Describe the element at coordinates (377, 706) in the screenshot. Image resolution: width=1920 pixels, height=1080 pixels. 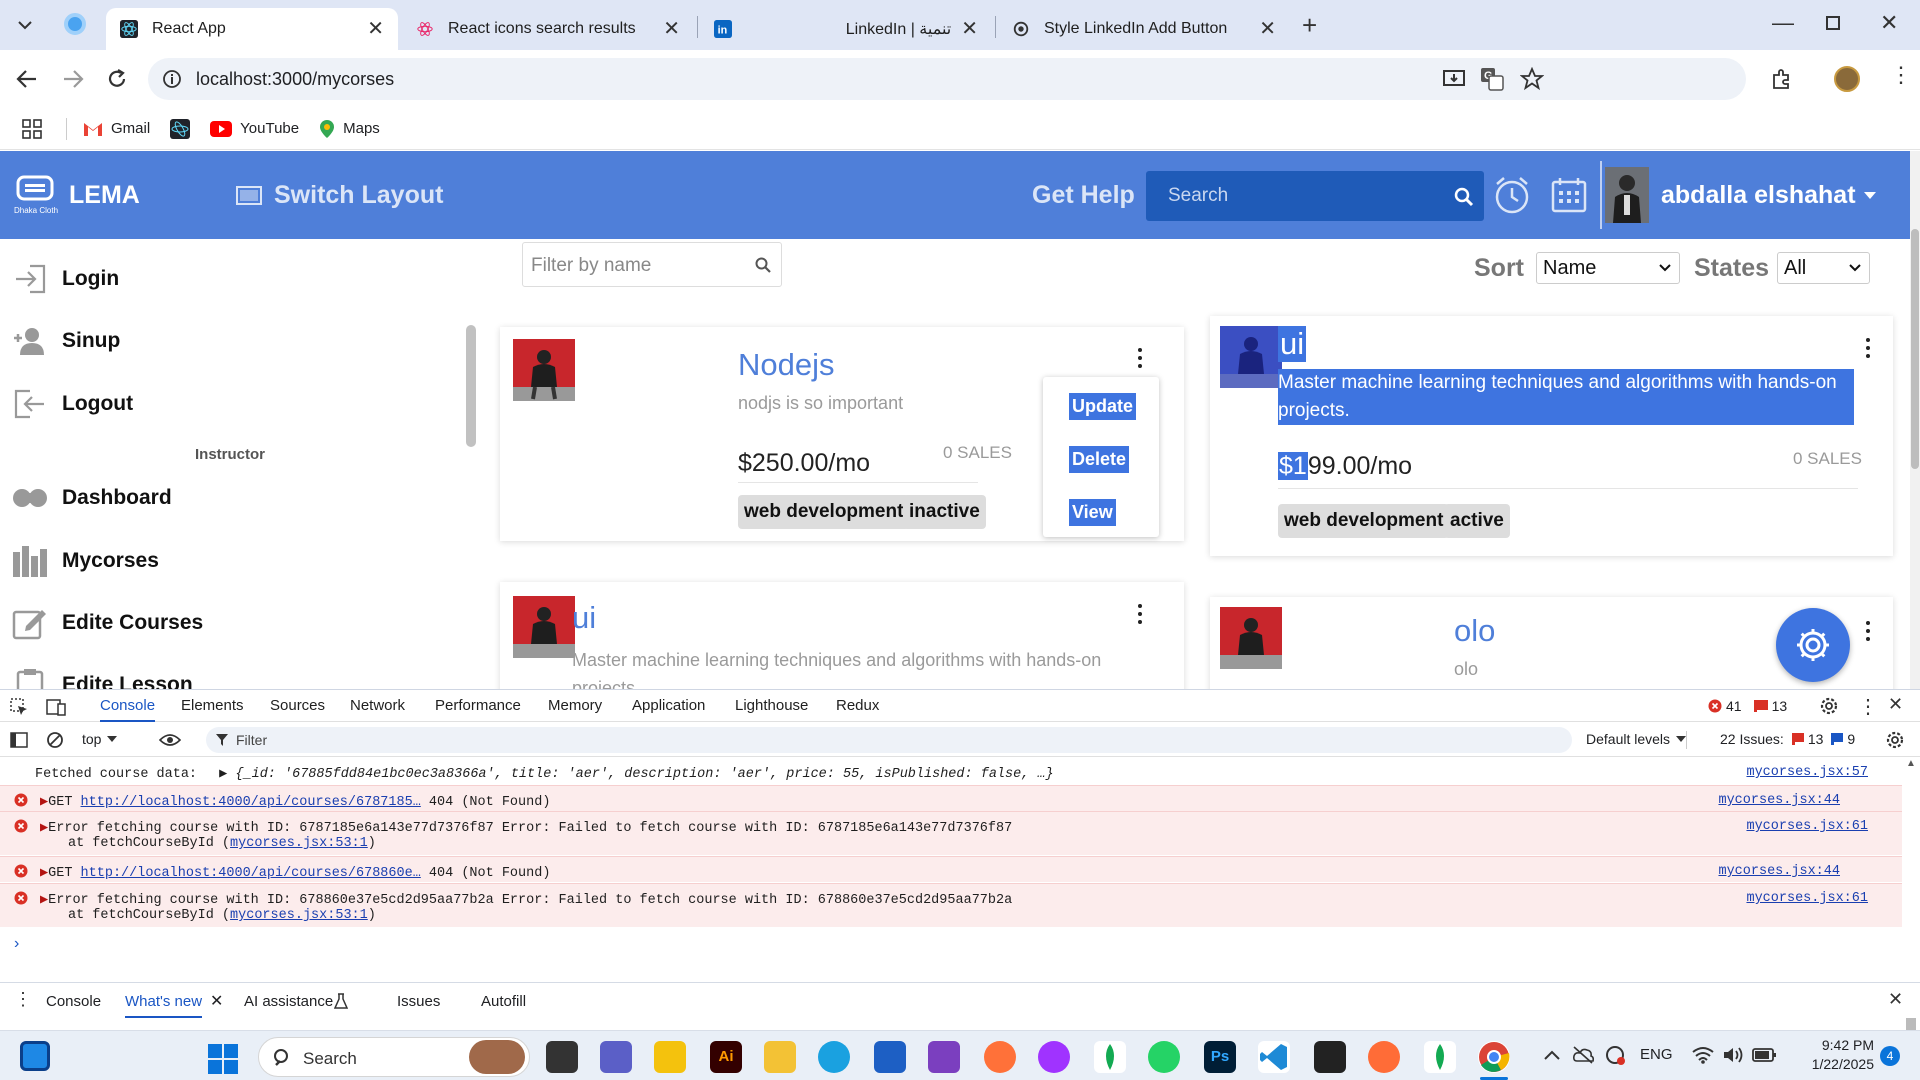
I see `devtools-tab-network: Network` at that location.